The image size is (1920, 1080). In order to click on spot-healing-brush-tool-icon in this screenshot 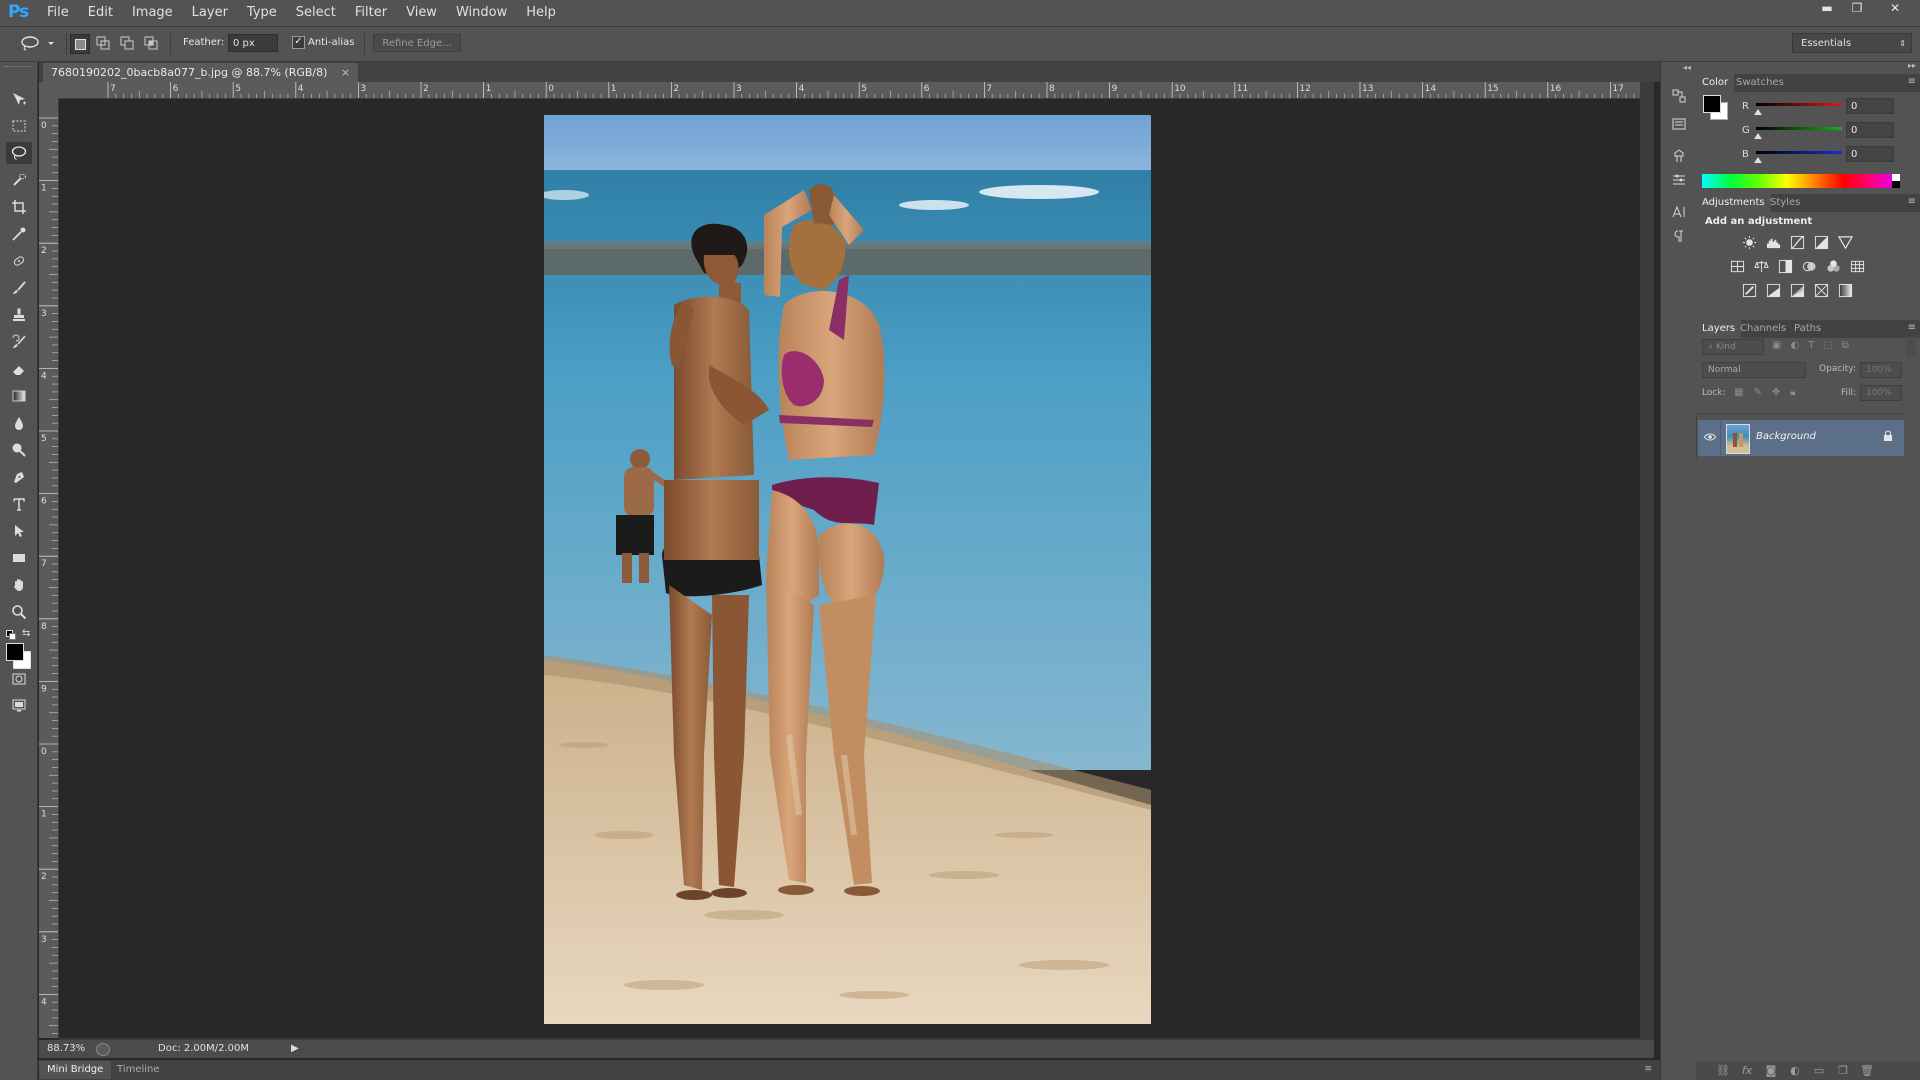, I will do `click(19, 261)`.